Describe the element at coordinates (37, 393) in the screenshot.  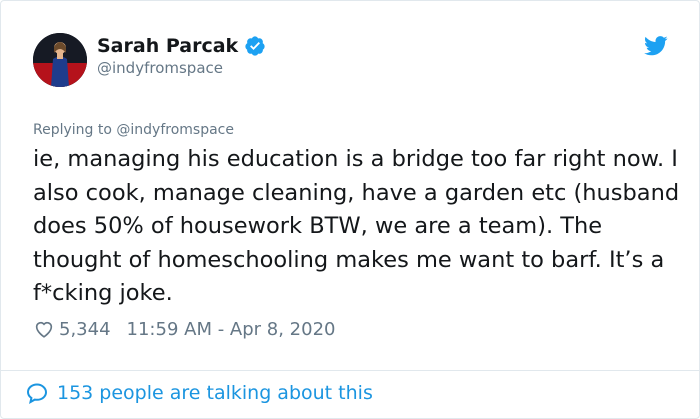
I see `speech-bubble-icon` at that location.